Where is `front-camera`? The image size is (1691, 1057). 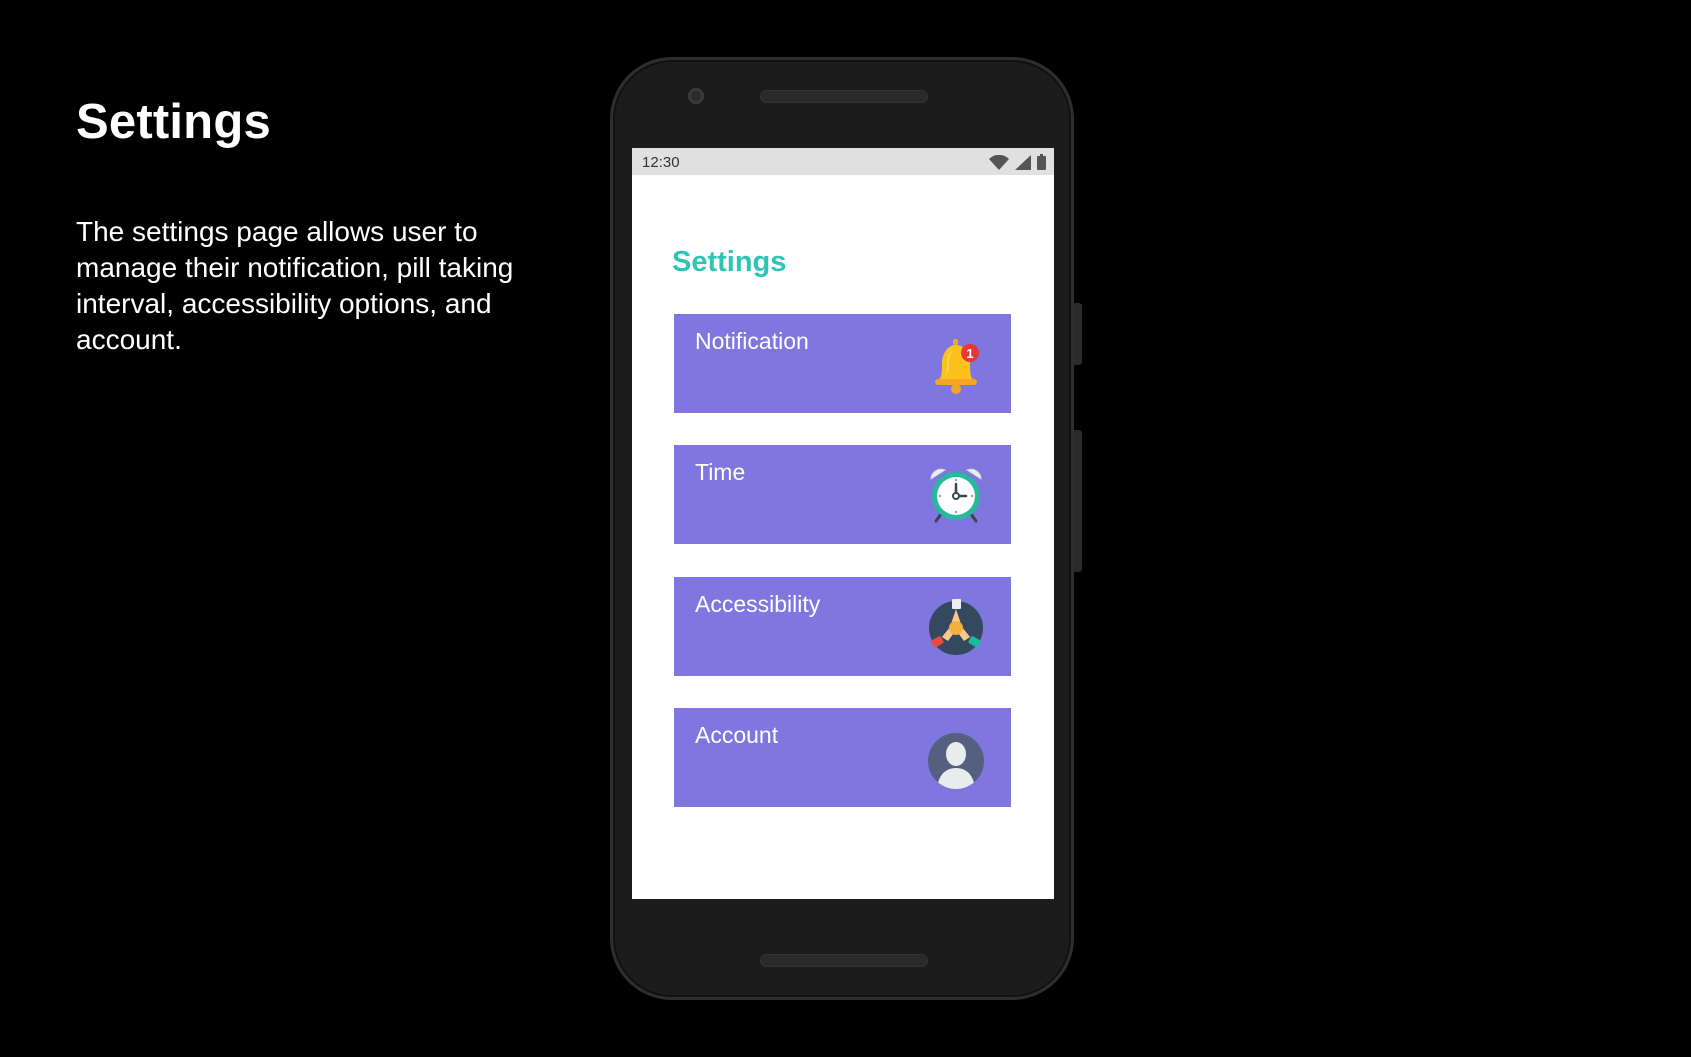 front-camera is located at coordinates (696, 96).